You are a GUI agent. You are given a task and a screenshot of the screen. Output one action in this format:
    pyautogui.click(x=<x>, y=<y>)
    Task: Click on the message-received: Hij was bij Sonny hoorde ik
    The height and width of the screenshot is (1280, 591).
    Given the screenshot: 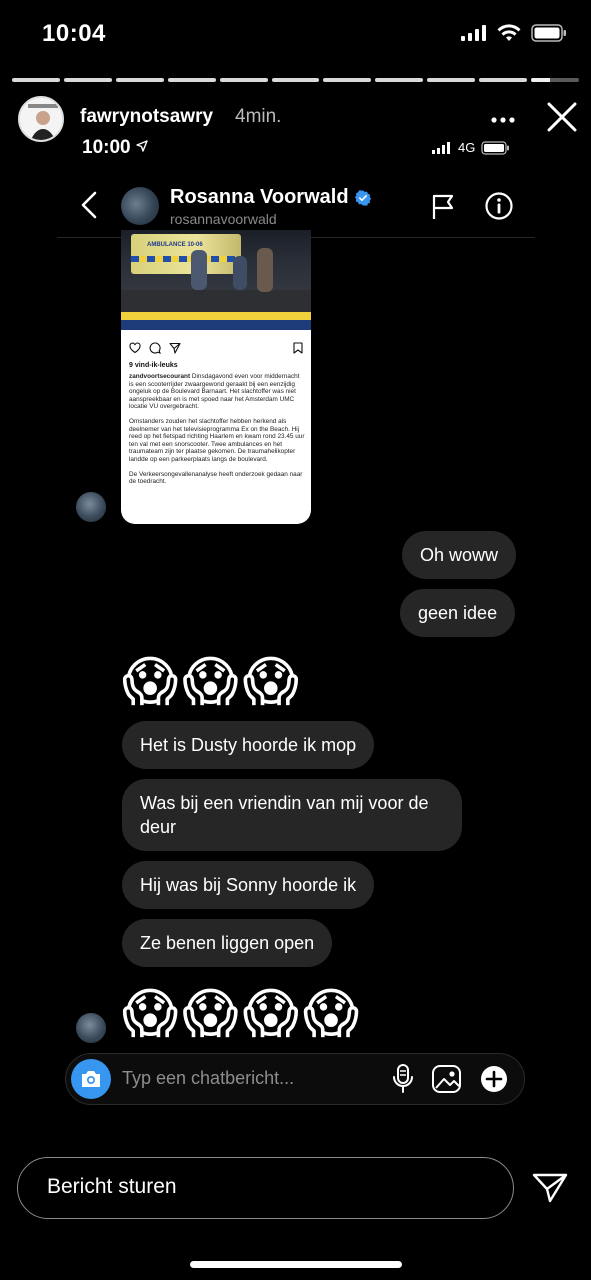 What is the action you would take?
    pyautogui.click(x=248, y=885)
    